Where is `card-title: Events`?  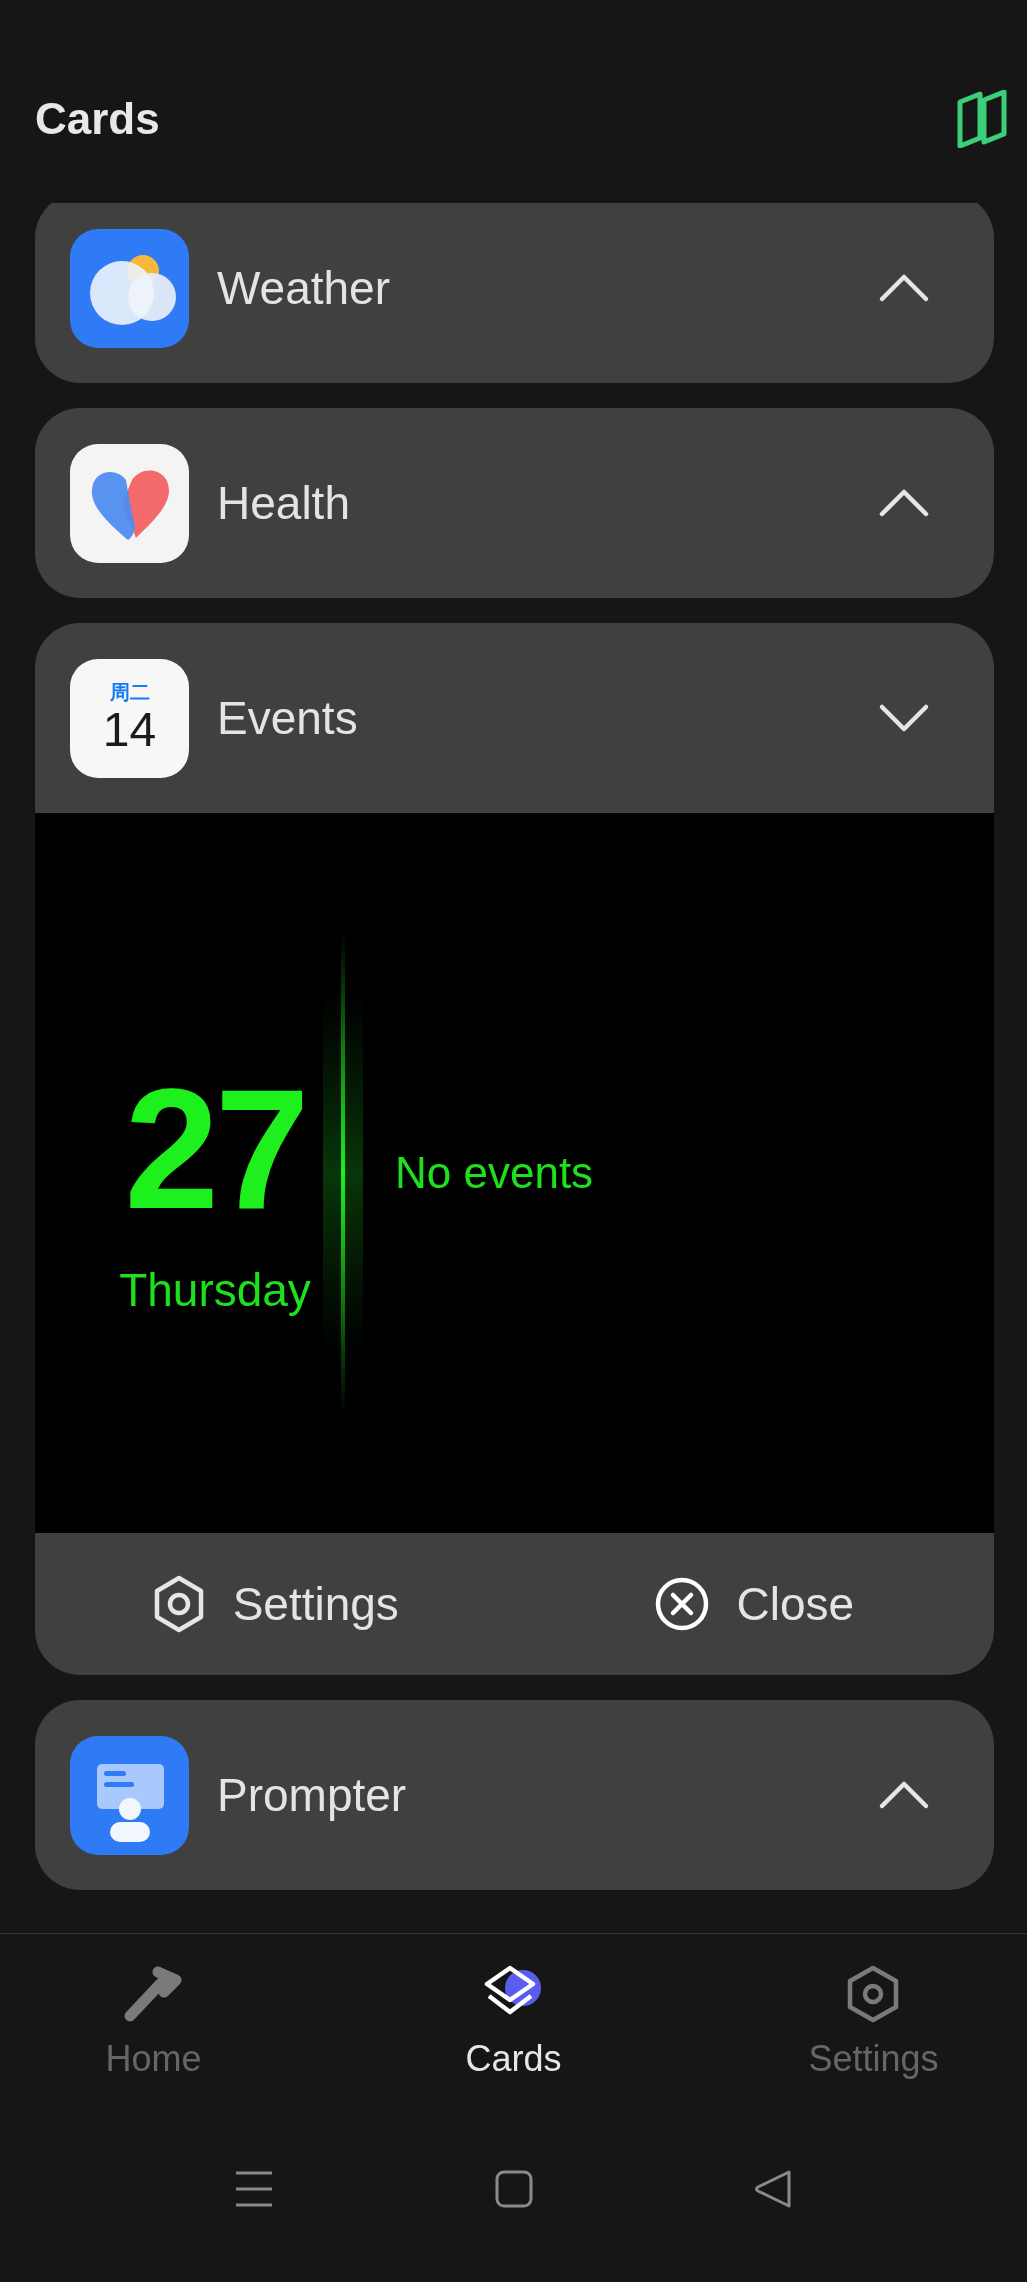 card-title: Events is located at coordinates (288, 718).